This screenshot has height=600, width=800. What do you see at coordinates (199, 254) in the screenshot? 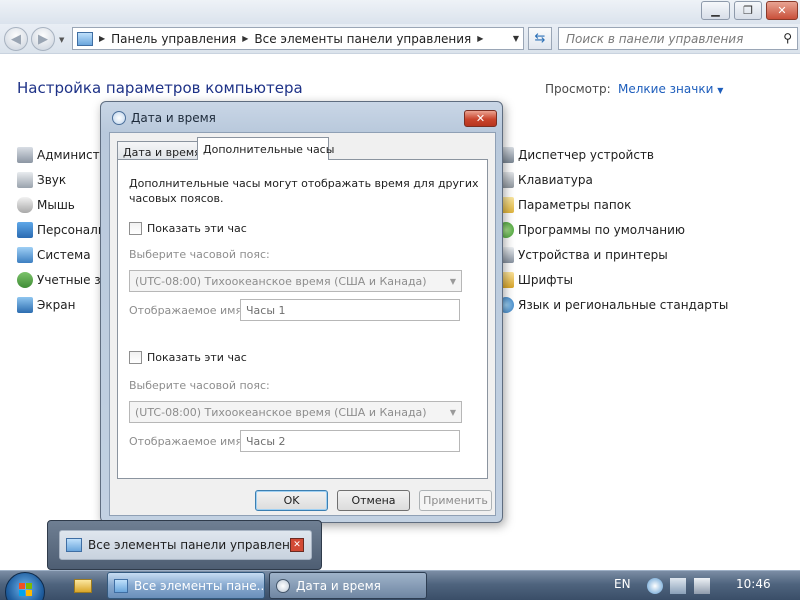
I see `timezone-1-label: Выберите часовой пояс:` at bounding box center [199, 254].